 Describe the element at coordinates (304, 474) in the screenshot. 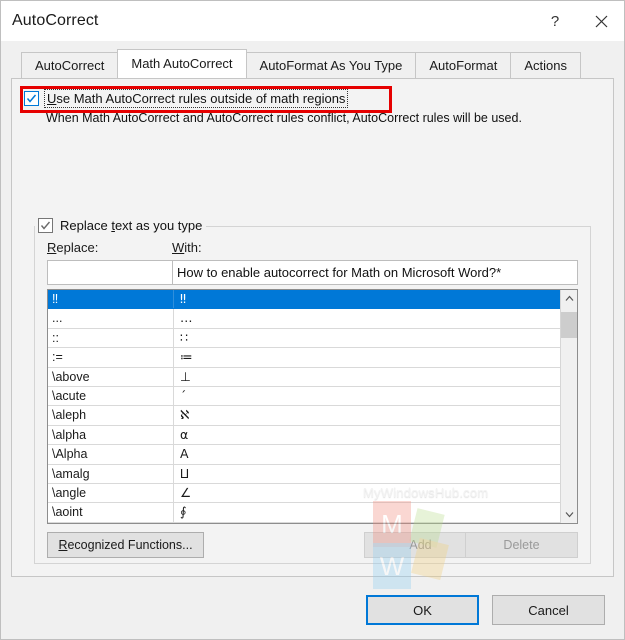

I see `table-row: \amalg ⨿` at that location.